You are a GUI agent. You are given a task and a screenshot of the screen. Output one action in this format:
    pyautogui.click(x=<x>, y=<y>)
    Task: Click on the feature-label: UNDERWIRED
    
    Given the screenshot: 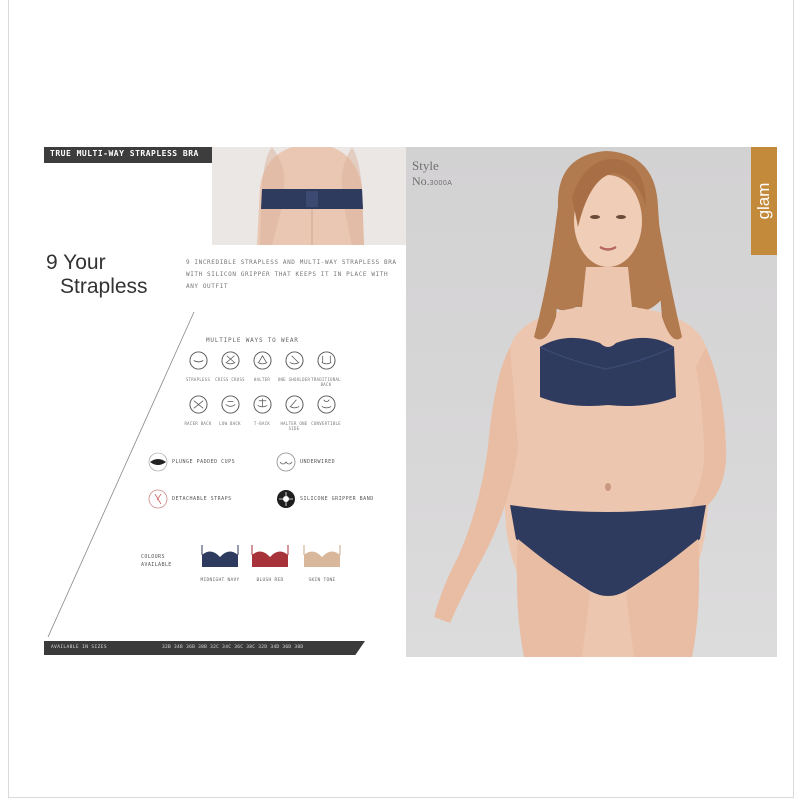 What is the action you would take?
    pyautogui.click(x=318, y=462)
    